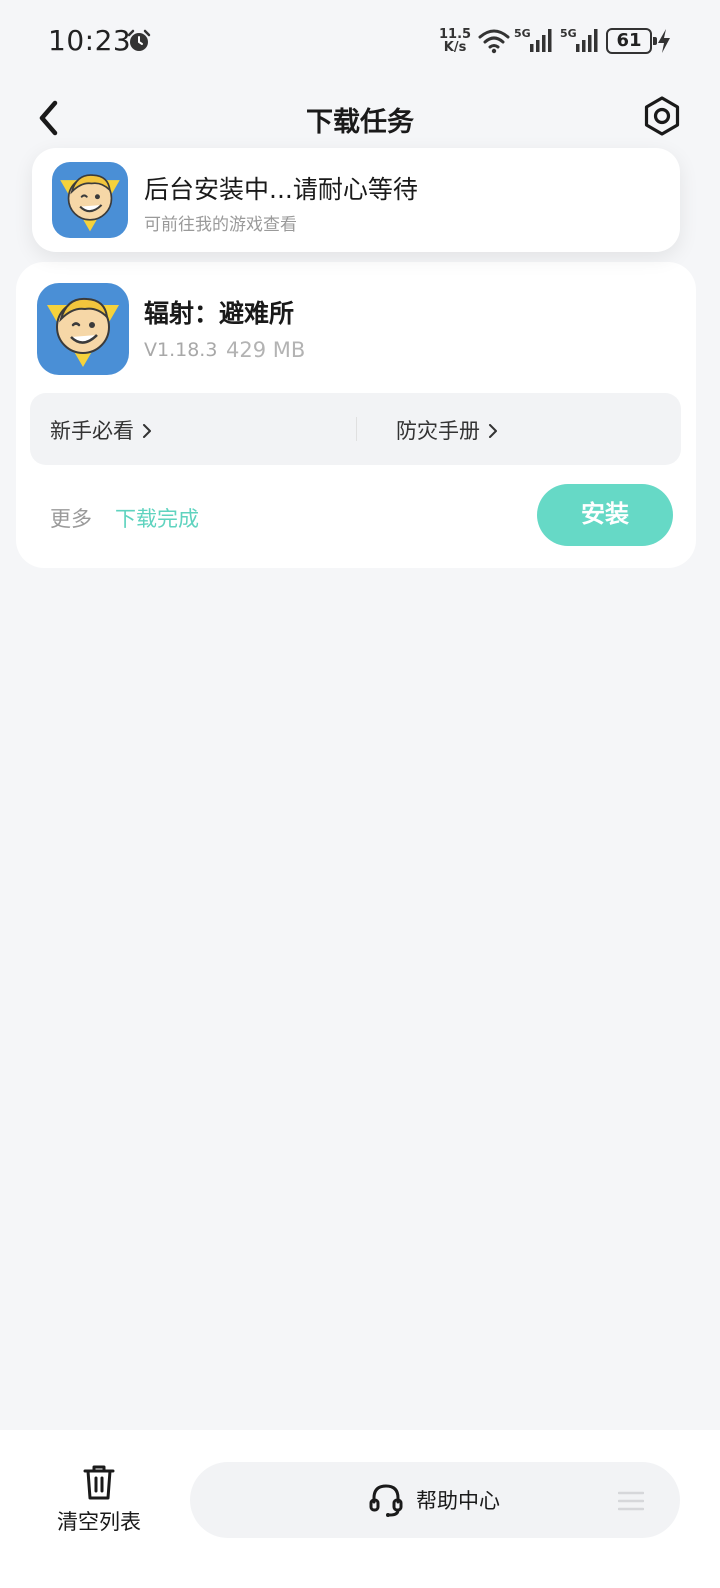 Image resolution: width=720 pixels, height=1588 pixels. What do you see at coordinates (662, 116) in the screenshot?
I see `settings-icon` at bounding box center [662, 116].